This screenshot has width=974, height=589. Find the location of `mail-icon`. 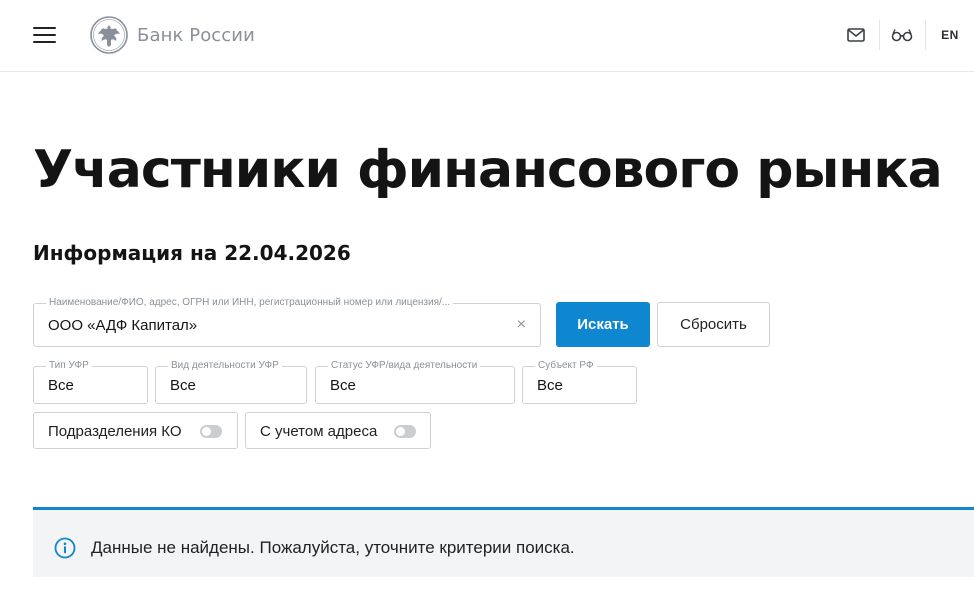

mail-icon is located at coordinates (856, 35).